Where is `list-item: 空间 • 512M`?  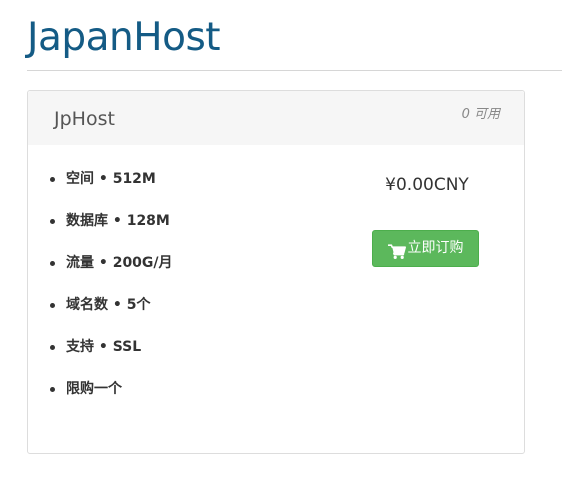
list-item: 空间 • 512M is located at coordinates (111, 188).